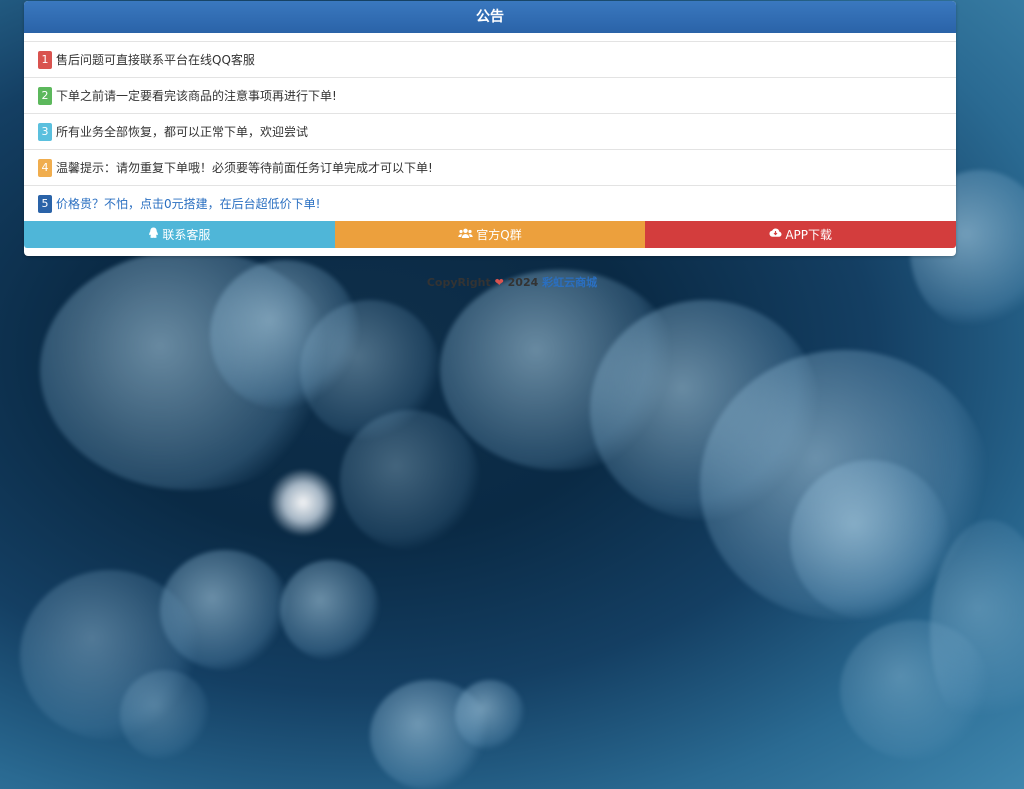 The image size is (1024, 789). Describe the element at coordinates (490, 59) in the screenshot. I see `notice-item: 1 售后问题可直接联系平台在线QQ客服` at that location.